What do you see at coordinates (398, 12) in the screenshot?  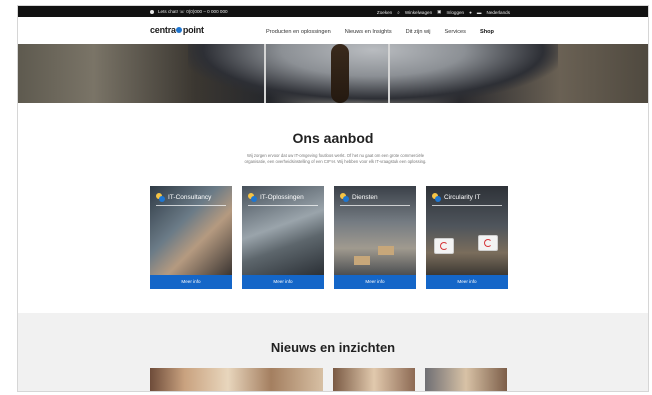 I see `search-icon: ⌕` at bounding box center [398, 12].